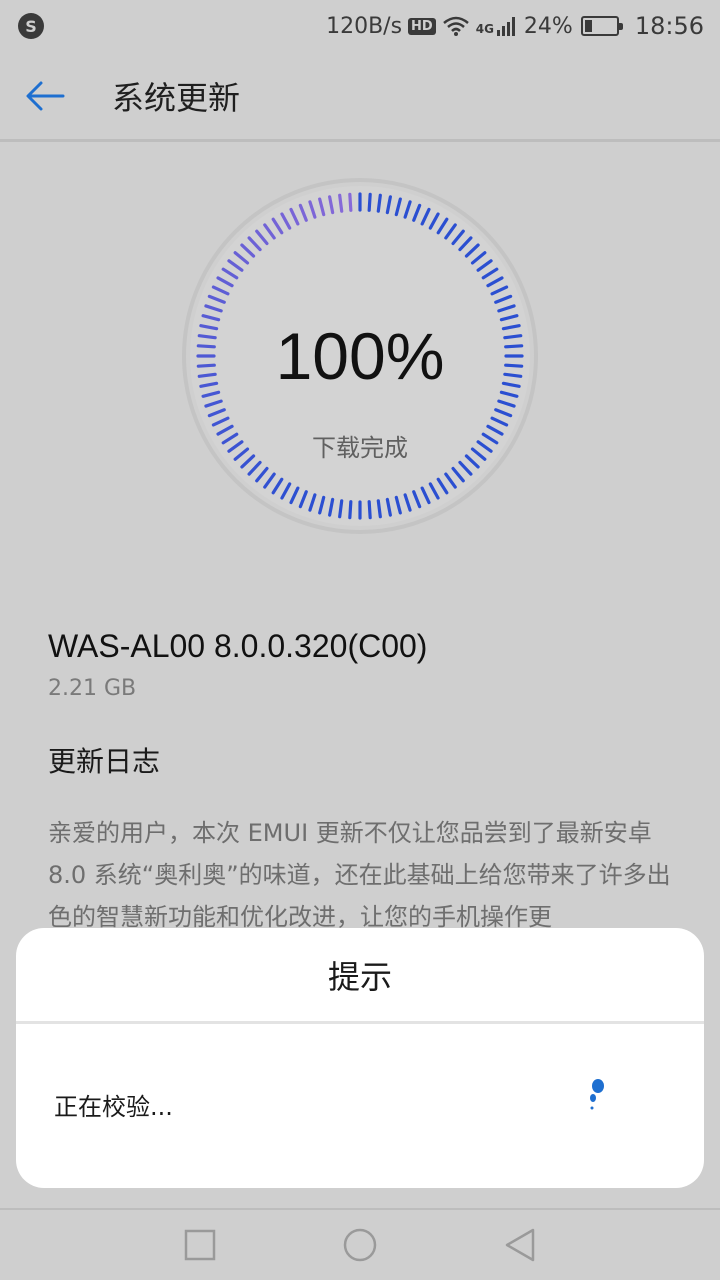 The height and width of the screenshot is (1280, 720). What do you see at coordinates (505, 26) in the screenshot?
I see `signal-icon` at bounding box center [505, 26].